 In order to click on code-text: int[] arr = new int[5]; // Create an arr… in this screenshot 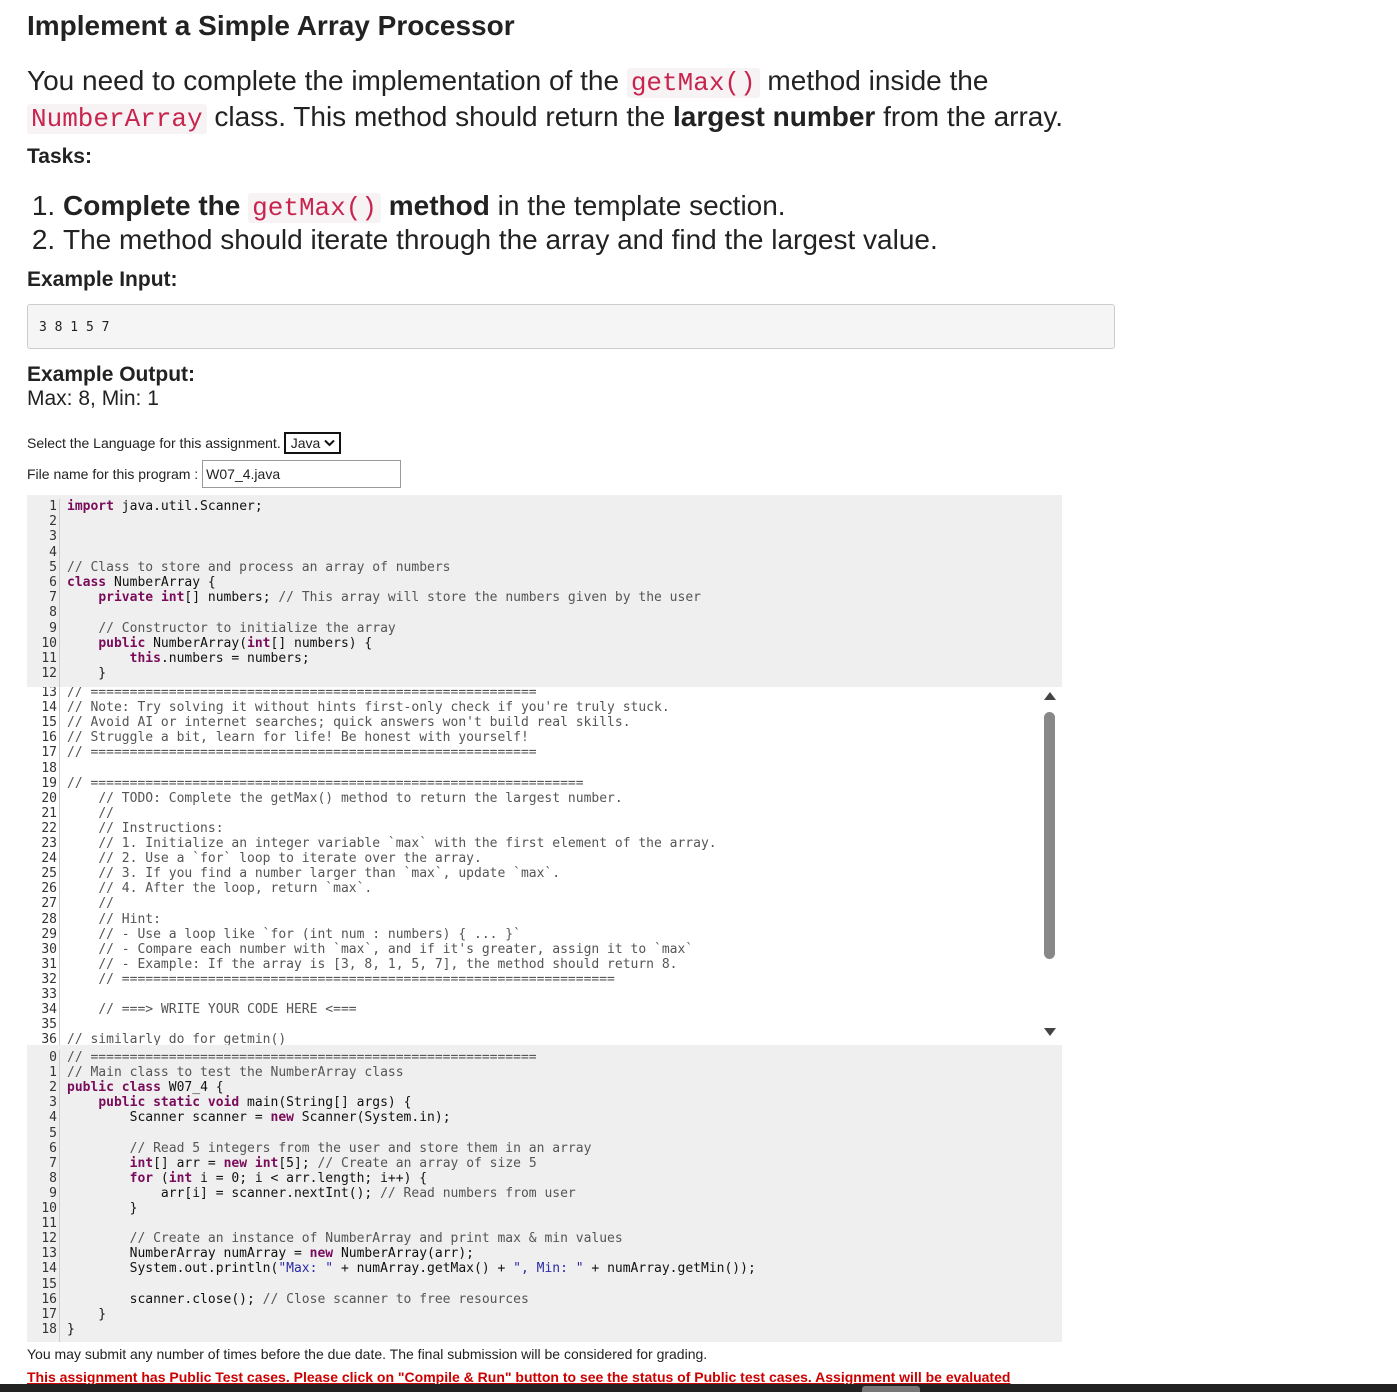, I will do `click(302, 1163)`.